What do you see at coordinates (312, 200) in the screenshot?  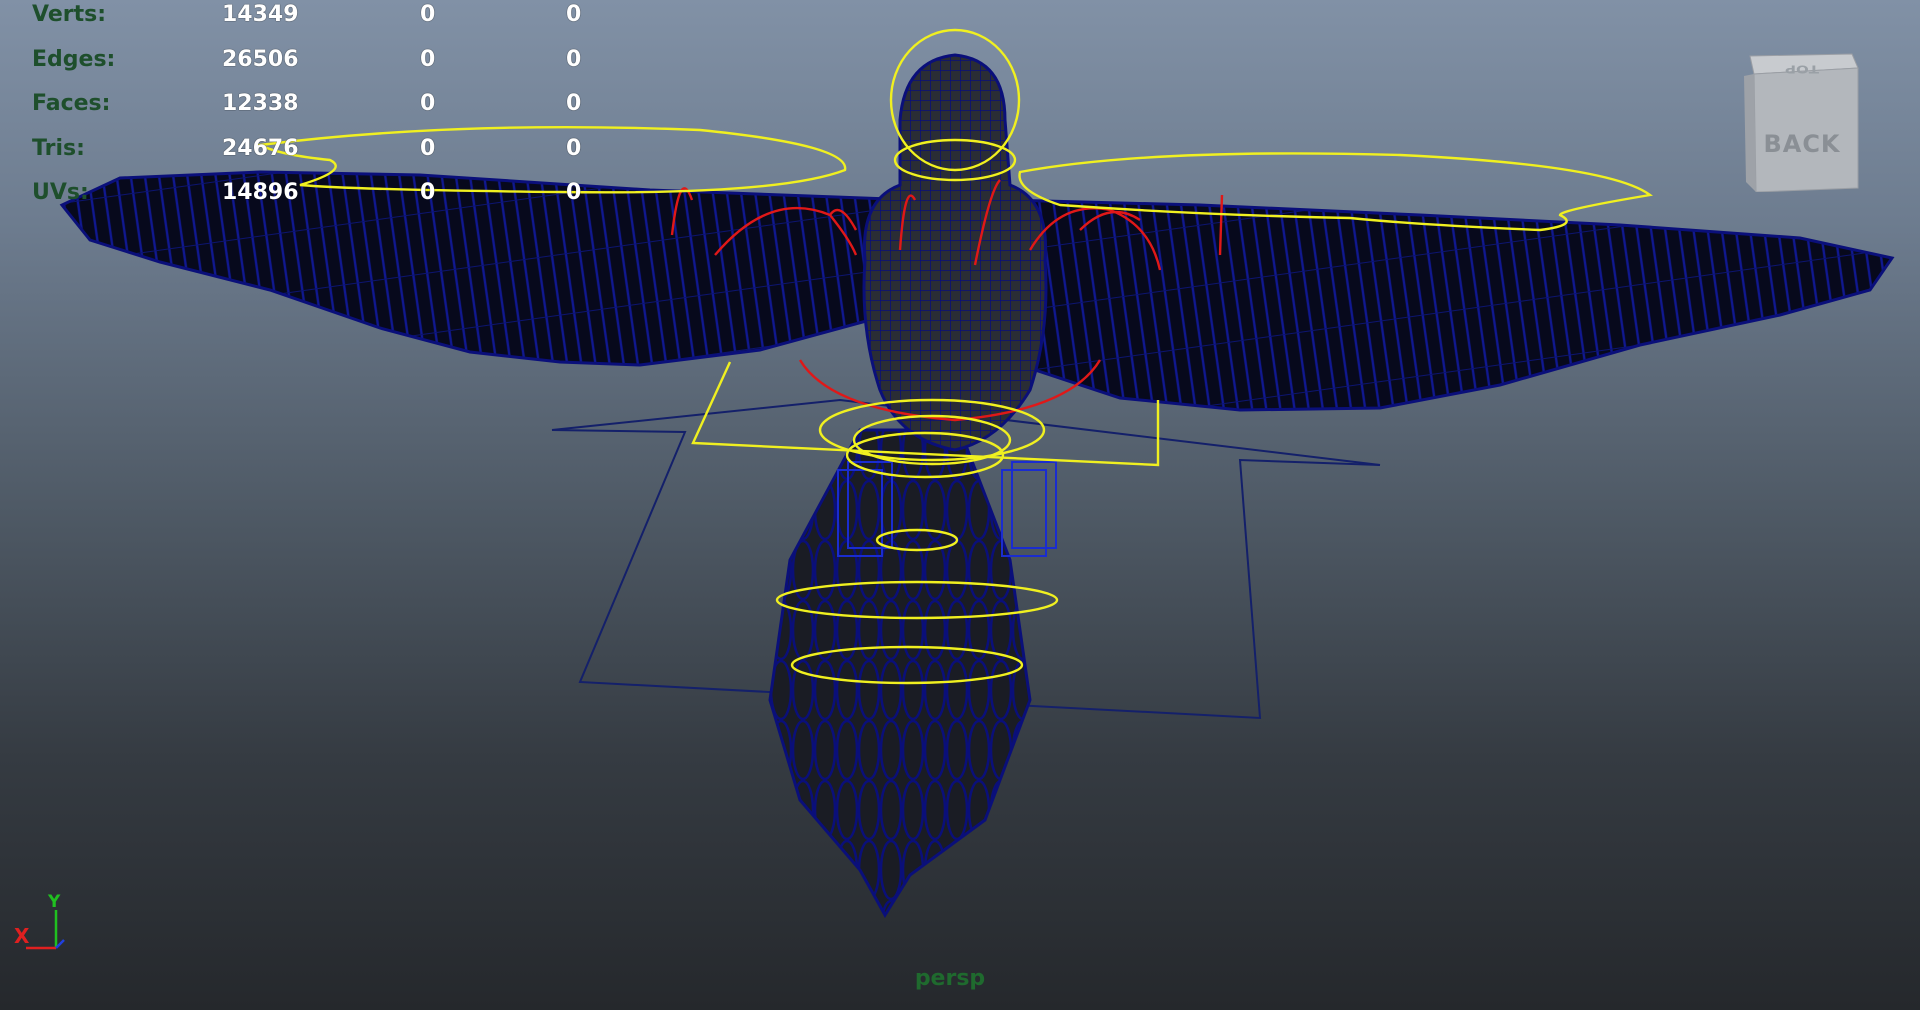 I see `hud-row-uvs: UVs: 14896 0 0` at bounding box center [312, 200].